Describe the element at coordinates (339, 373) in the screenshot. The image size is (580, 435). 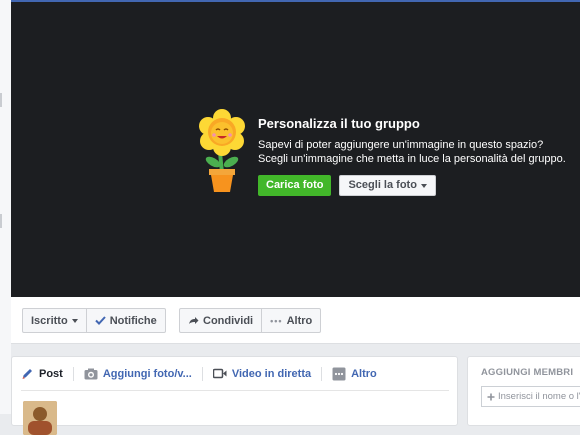
I see `more-icon` at that location.